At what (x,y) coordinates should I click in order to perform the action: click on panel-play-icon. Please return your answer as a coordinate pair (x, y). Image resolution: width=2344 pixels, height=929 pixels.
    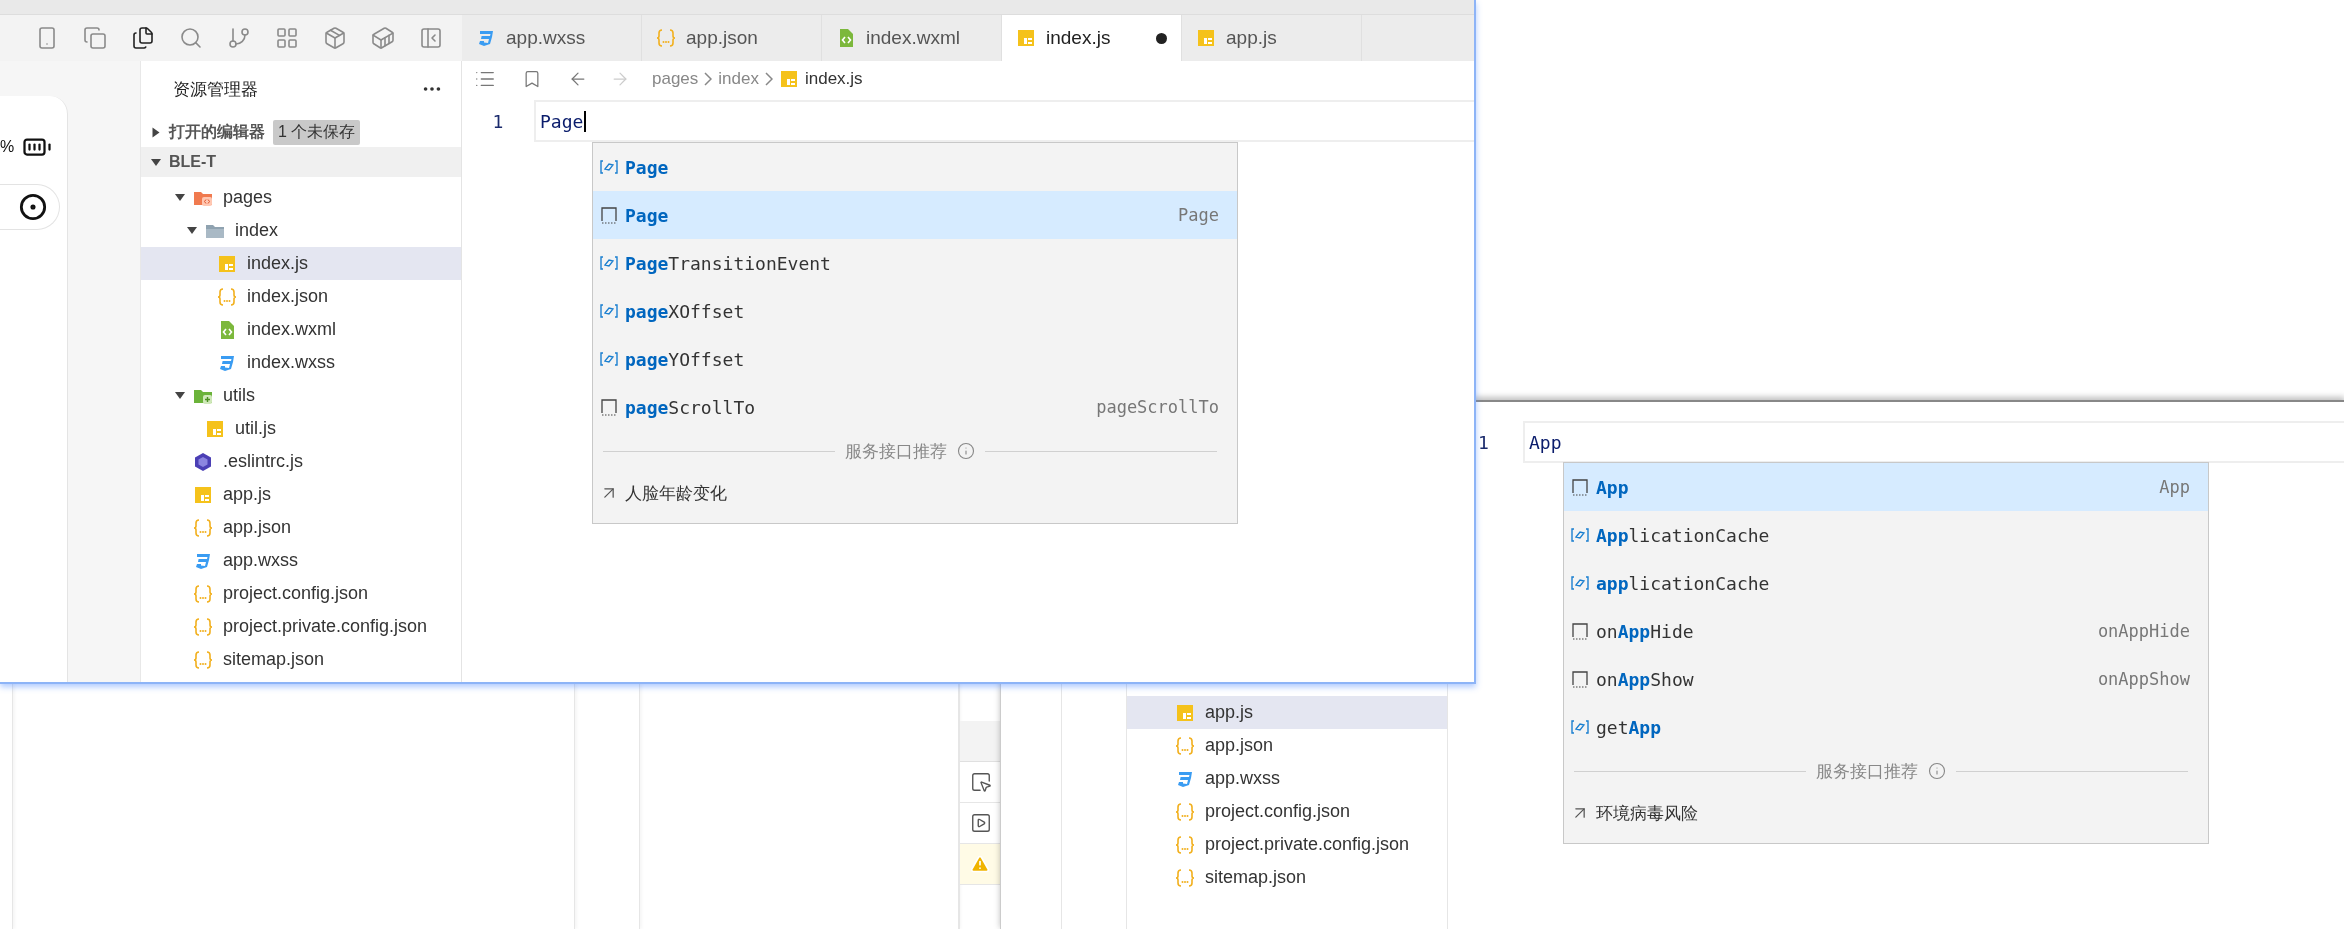
    Looking at the image, I should click on (981, 823).